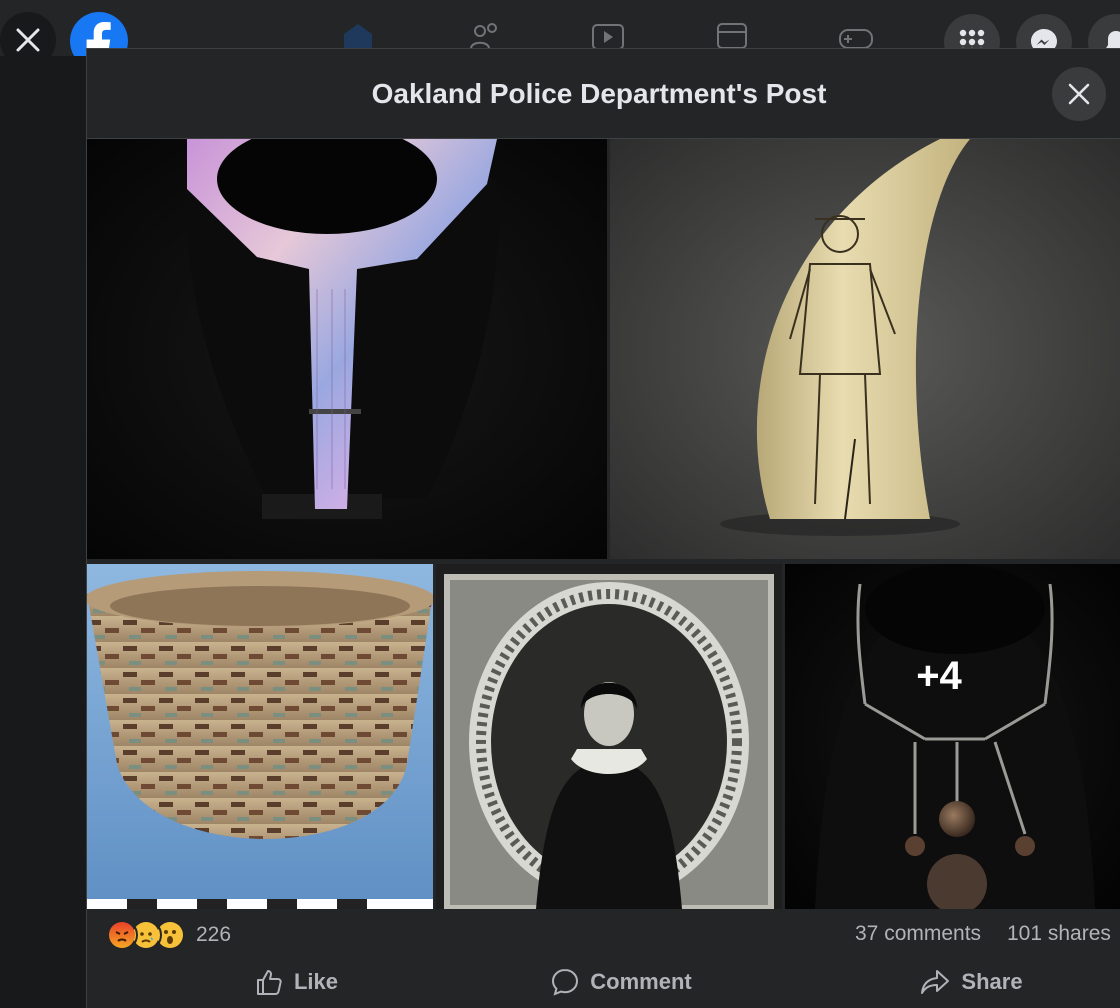  What do you see at coordinates (43, 531) in the screenshot?
I see `page-background` at bounding box center [43, 531].